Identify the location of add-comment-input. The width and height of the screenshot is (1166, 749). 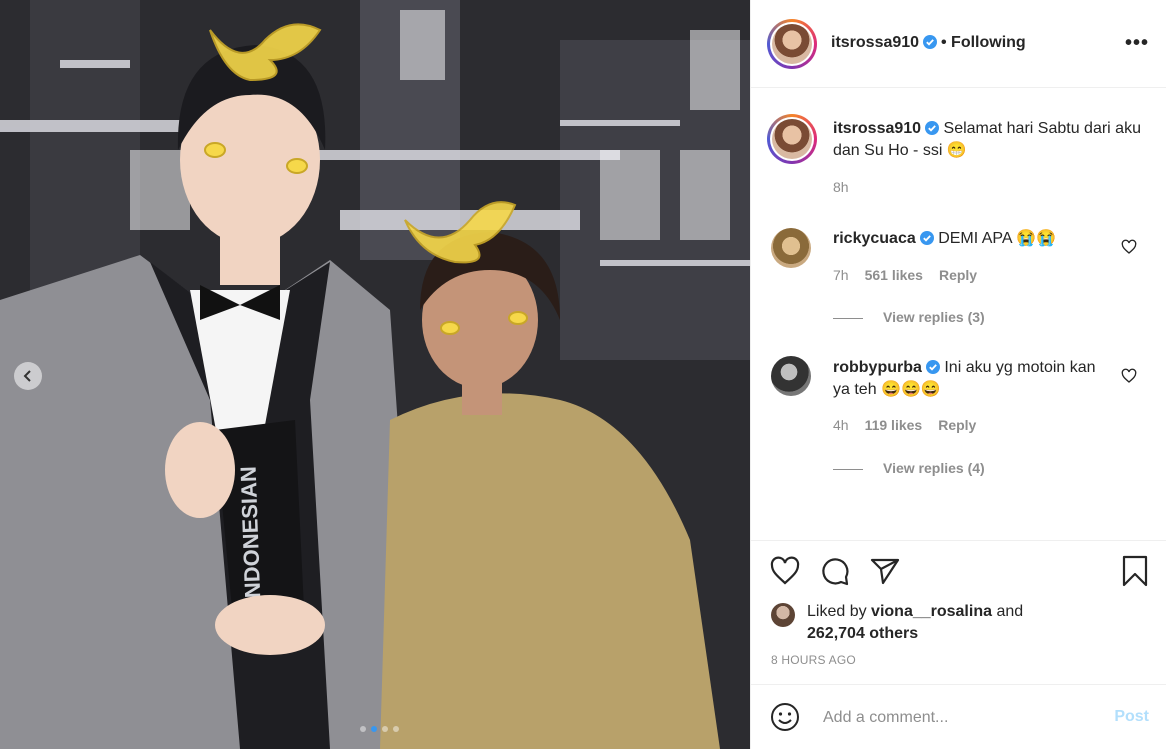
(958, 718).